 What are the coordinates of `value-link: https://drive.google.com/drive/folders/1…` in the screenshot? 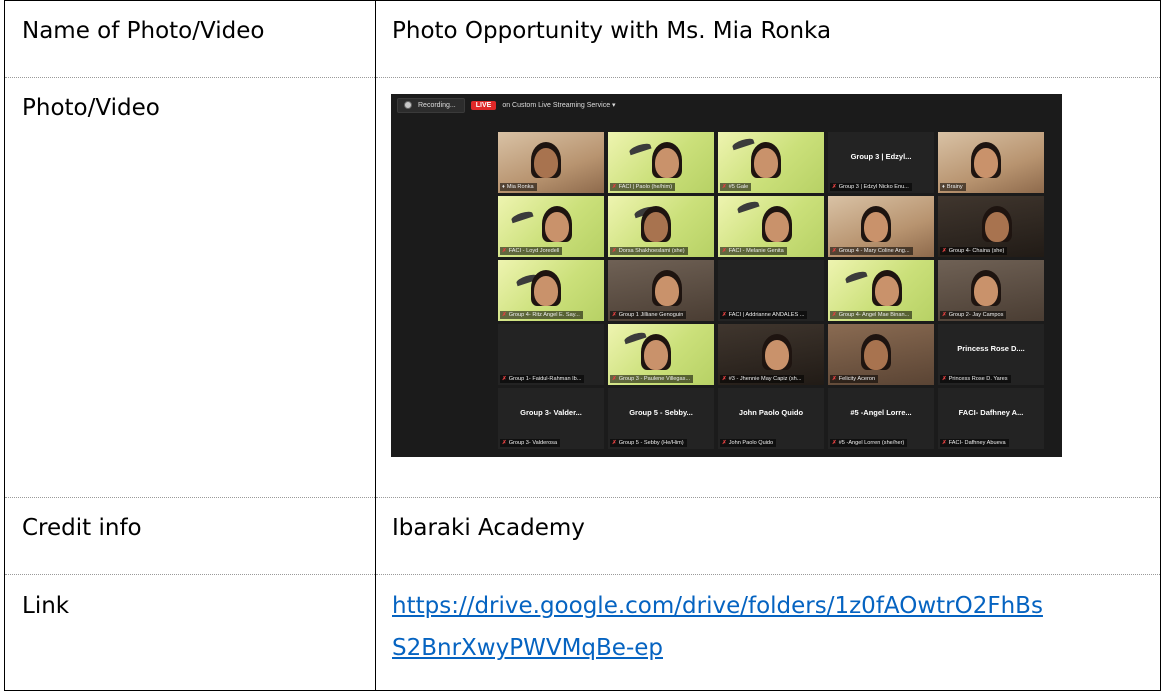 It's located at (768, 622).